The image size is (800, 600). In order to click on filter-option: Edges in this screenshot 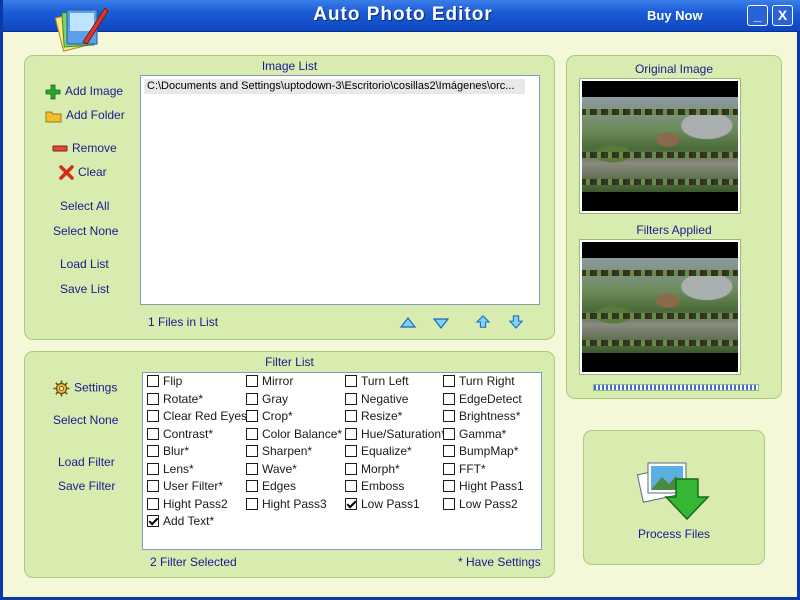, I will do `click(271, 487)`.